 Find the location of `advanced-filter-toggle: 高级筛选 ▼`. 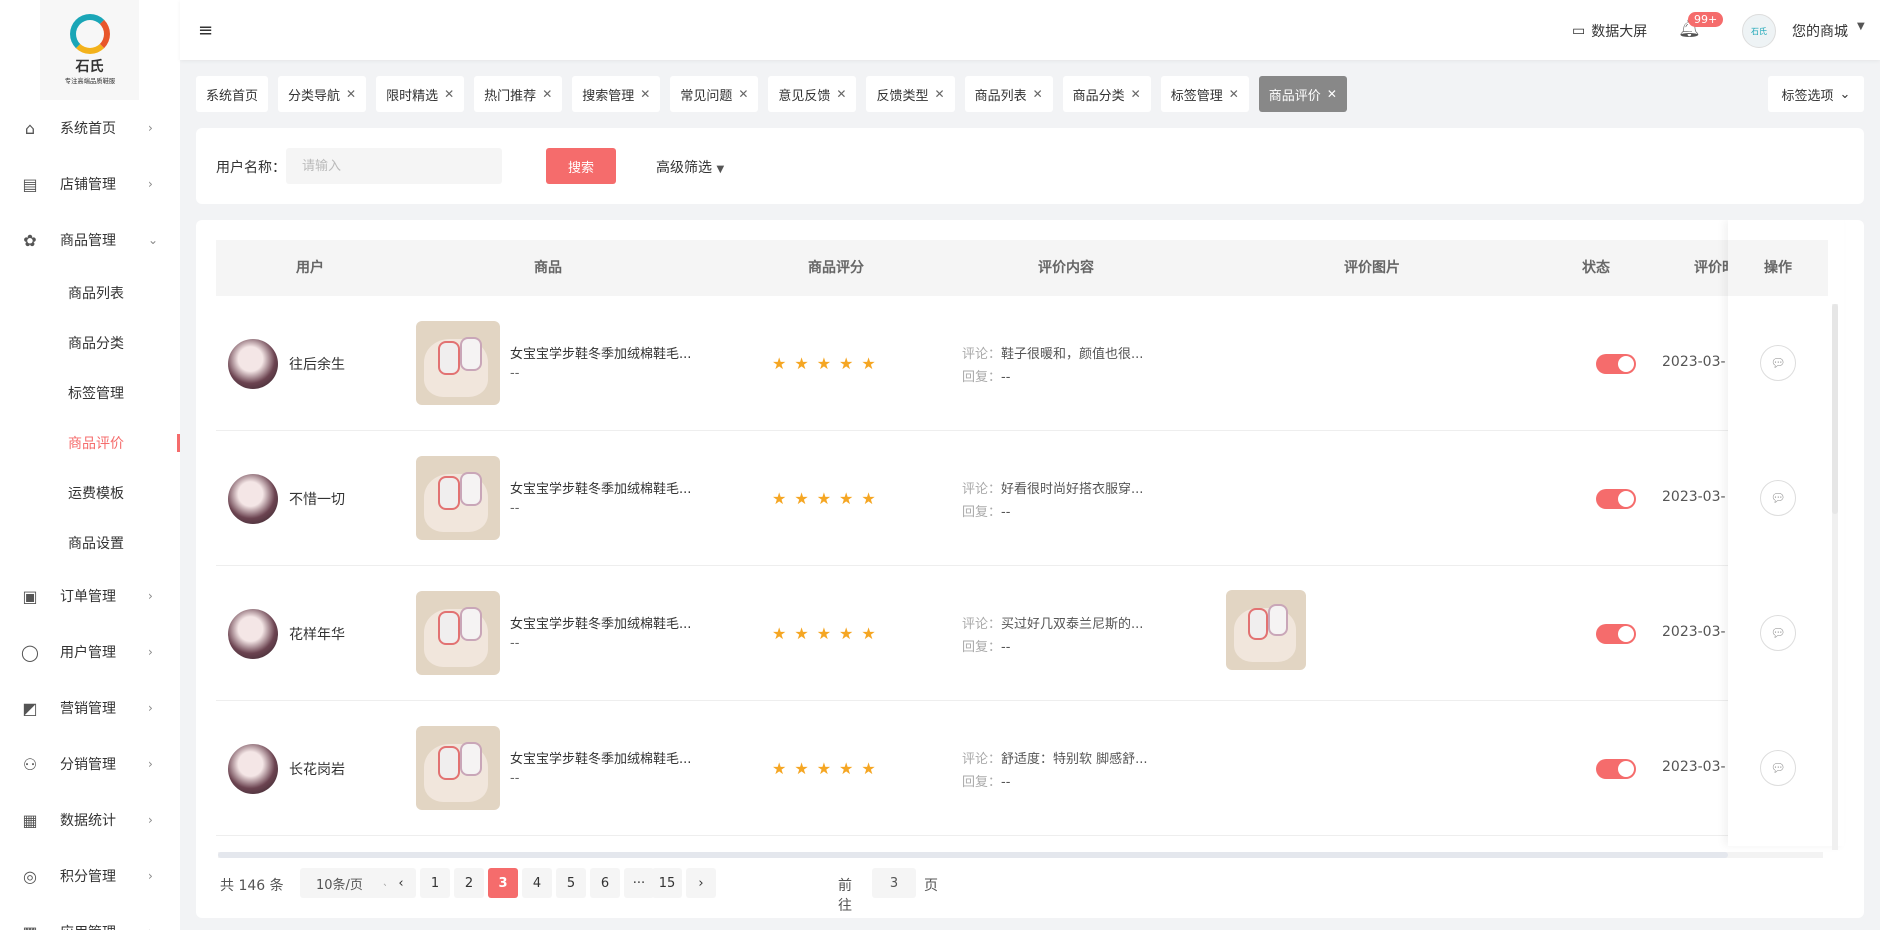

advanced-filter-toggle: 高级筛选 ▼ is located at coordinates (690, 167).